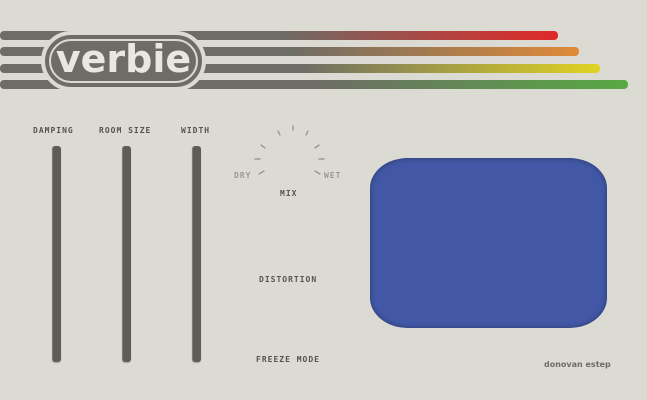  Describe the element at coordinates (288, 279) in the screenshot. I see `distortion-toggle: DISTORTION` at that location.